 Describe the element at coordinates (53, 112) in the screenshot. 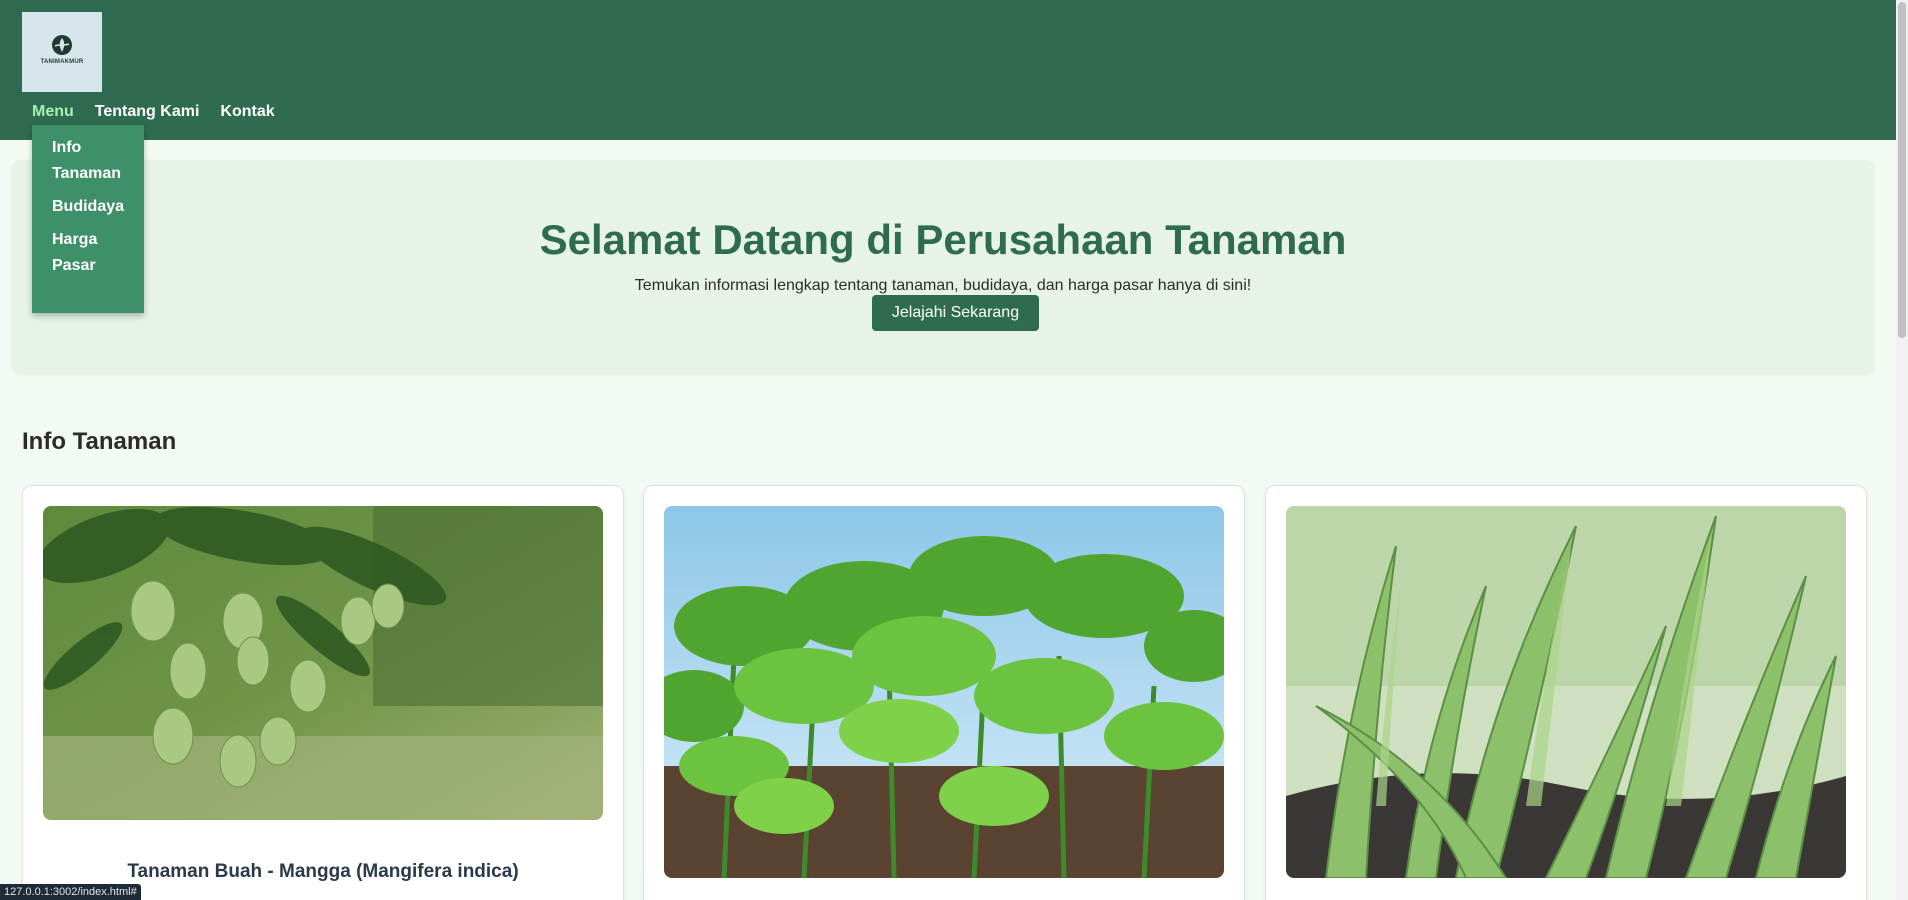

I see `nav-menu: Menu` at that location.